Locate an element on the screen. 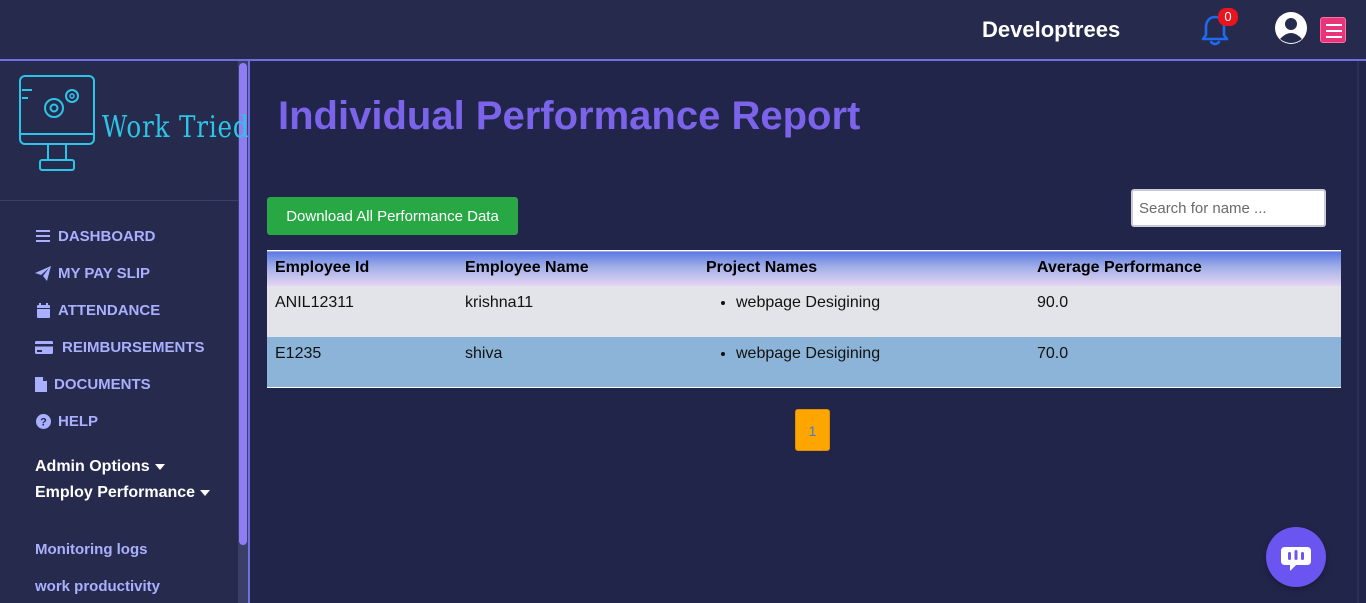  main-divider is located at coordinates (249, 332).